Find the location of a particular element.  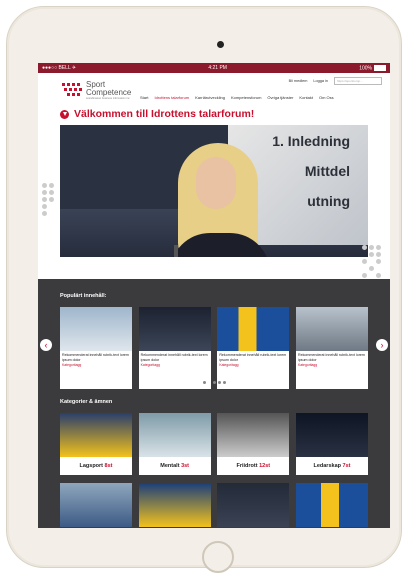

category-count: 12st is located at coordinates (265, 466).